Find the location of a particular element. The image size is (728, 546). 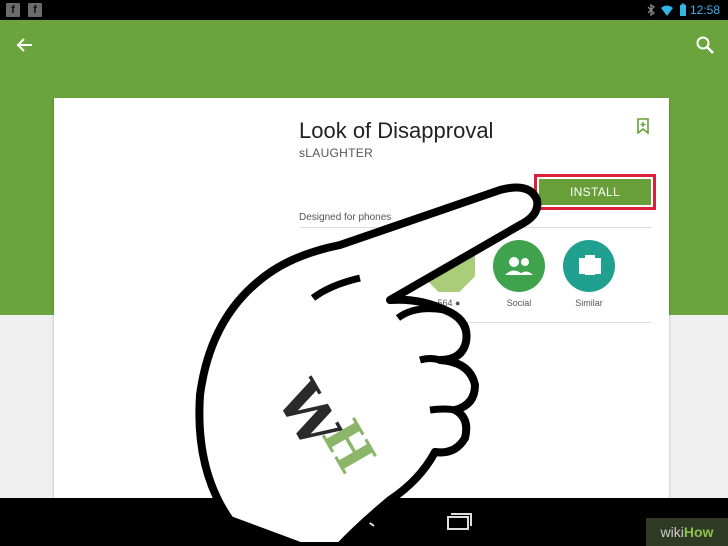

navigation-bar is located at coordinates (364, 522).